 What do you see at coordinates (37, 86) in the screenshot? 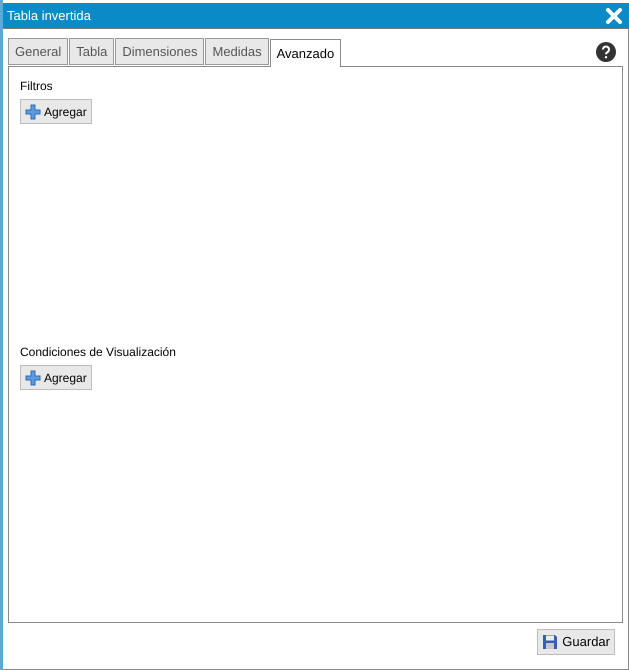
I see `section-title: Filtros` at bounding box center [37, 86].